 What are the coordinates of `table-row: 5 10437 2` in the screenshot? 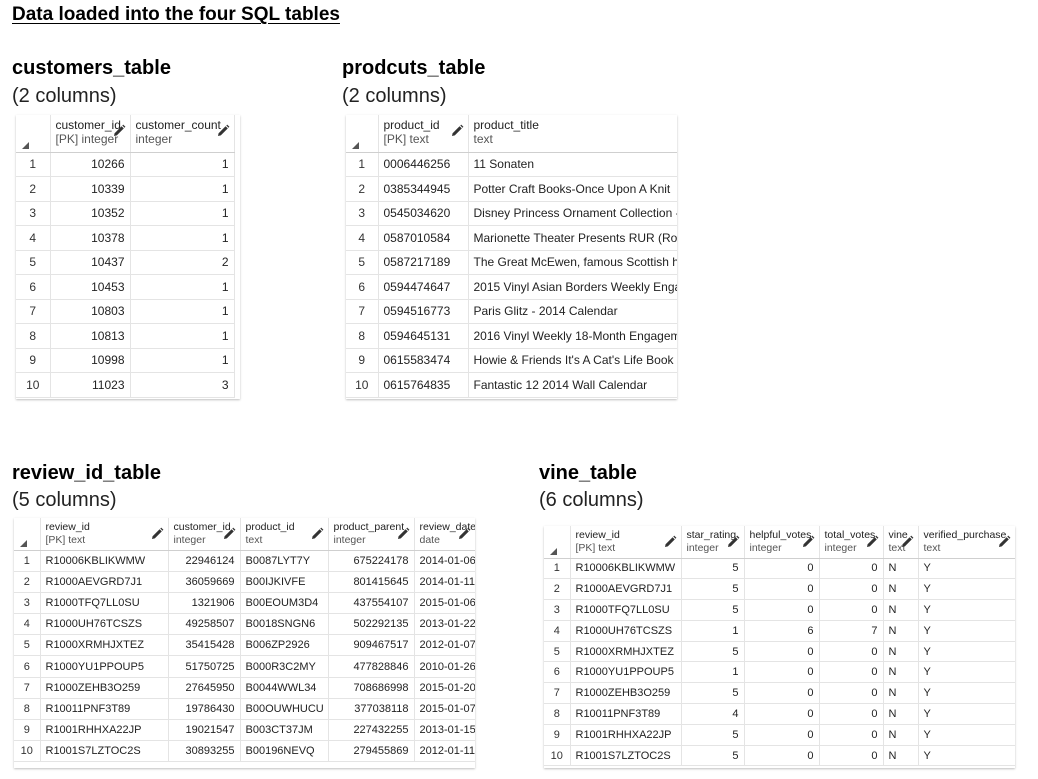 It's located at (125, 262).